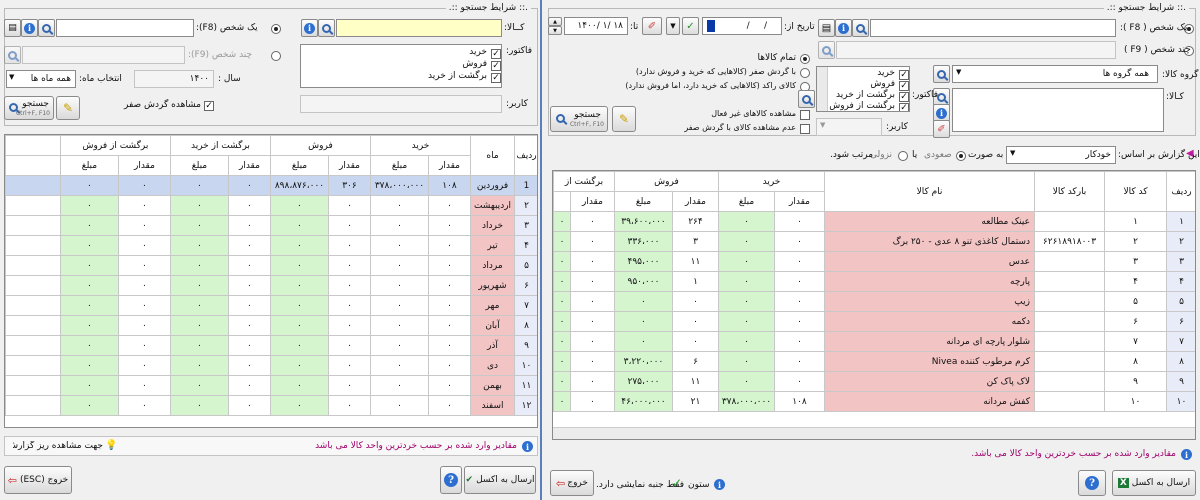  What do you see at coordinates (401, 104) in the screenshot?
I see `left-karbar-field` at bounding box center [401, 104].